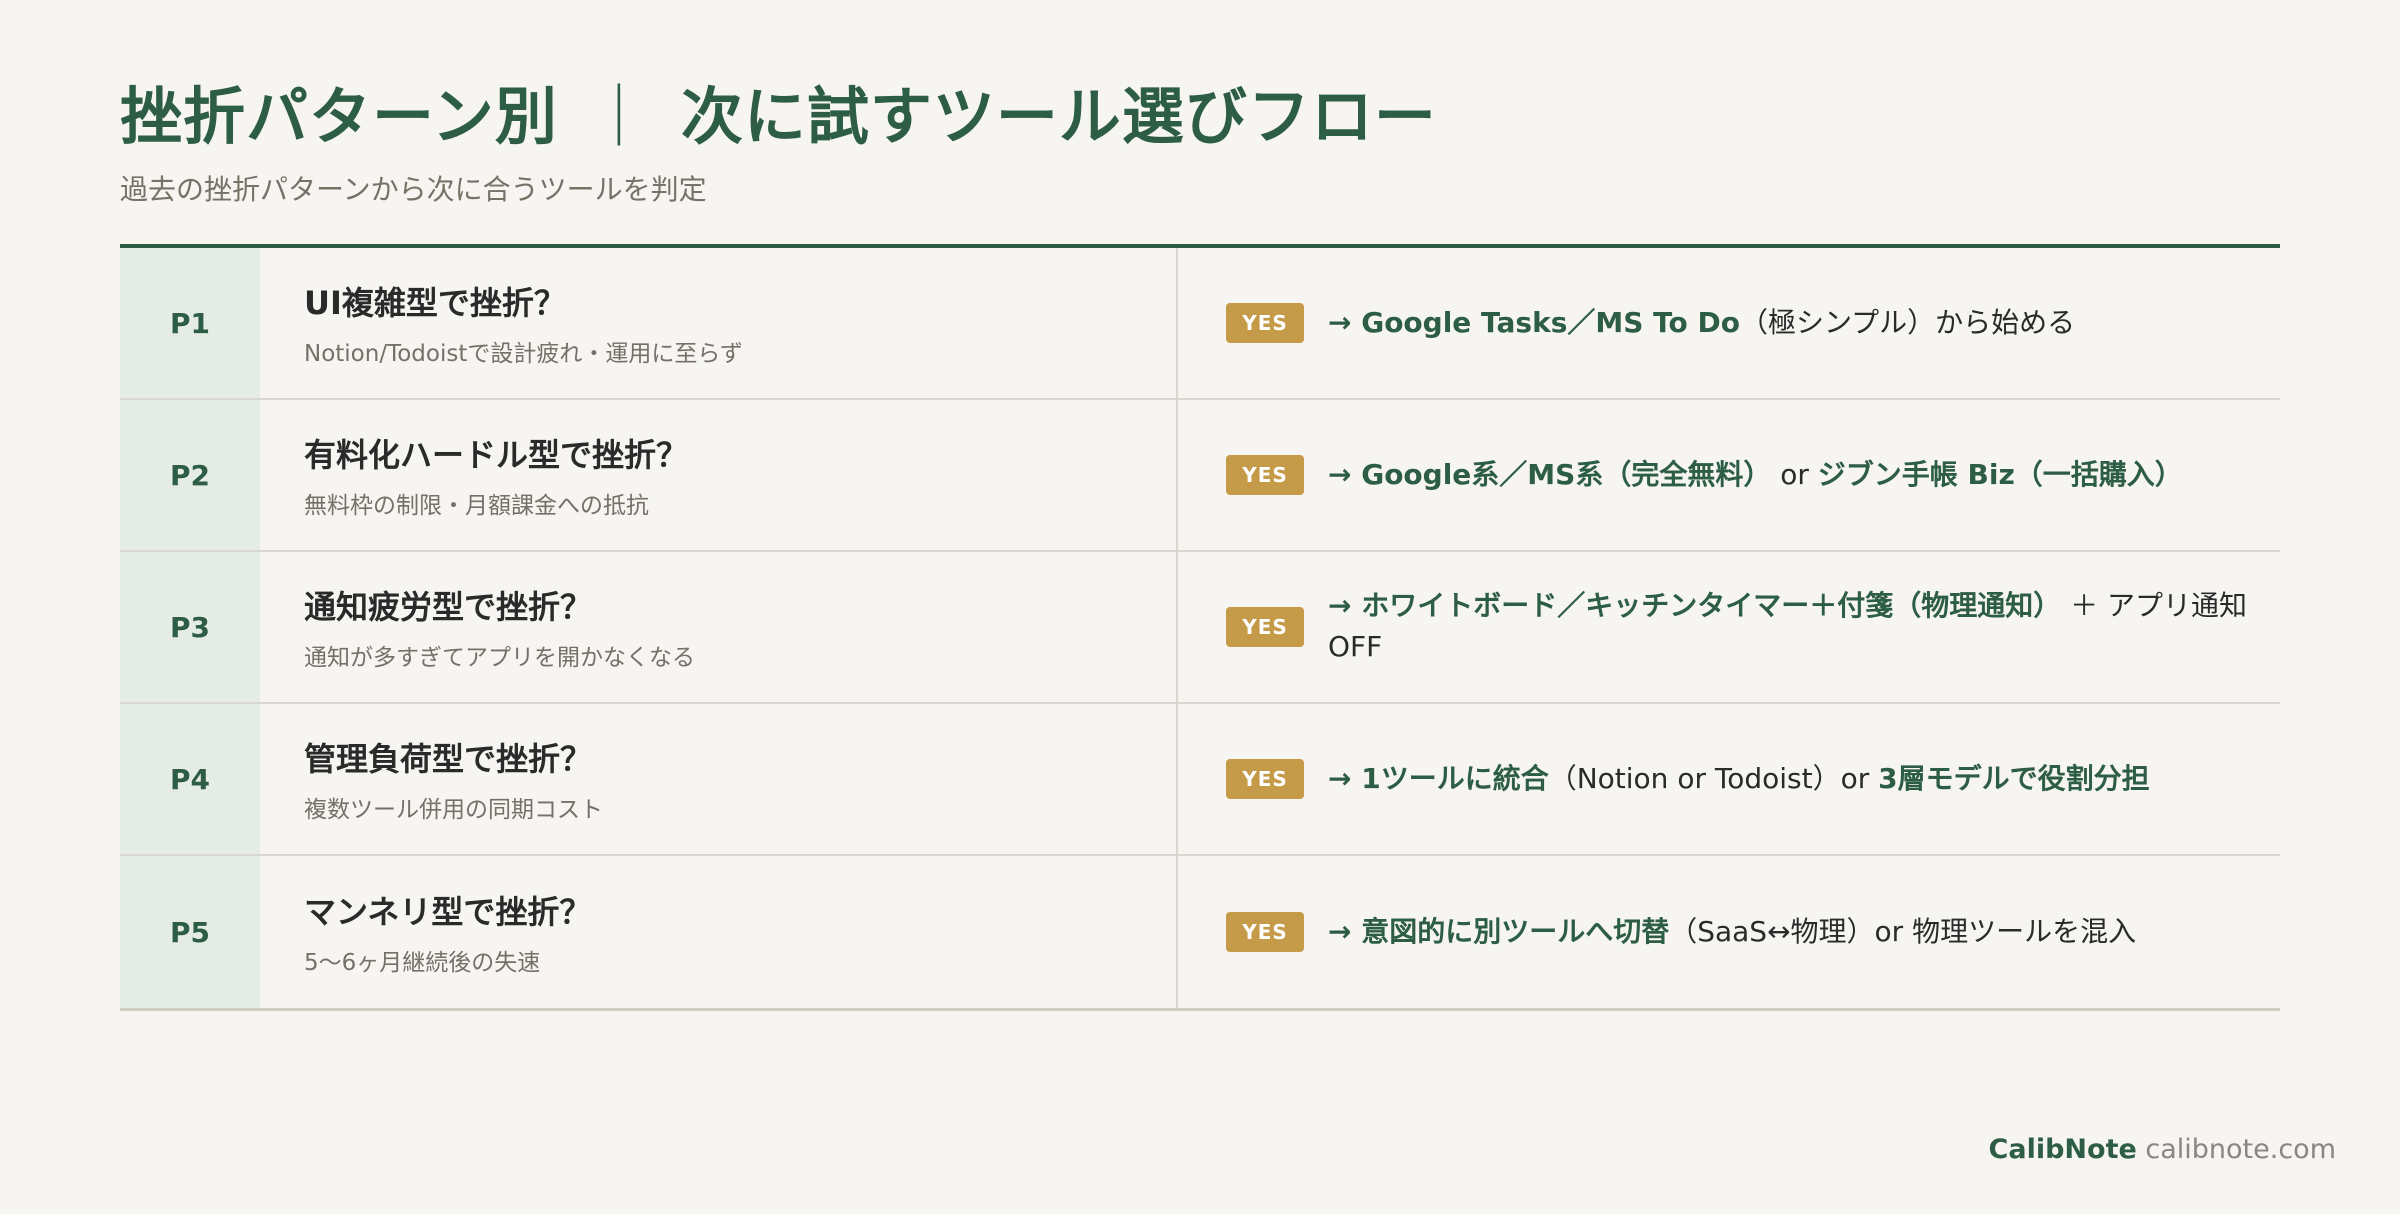 This screenshot has height=1214, width=2400. Describe the element at coordinates (2062, 1149) in the screenshot. I see `footer-brand: CalibNote` at that location.